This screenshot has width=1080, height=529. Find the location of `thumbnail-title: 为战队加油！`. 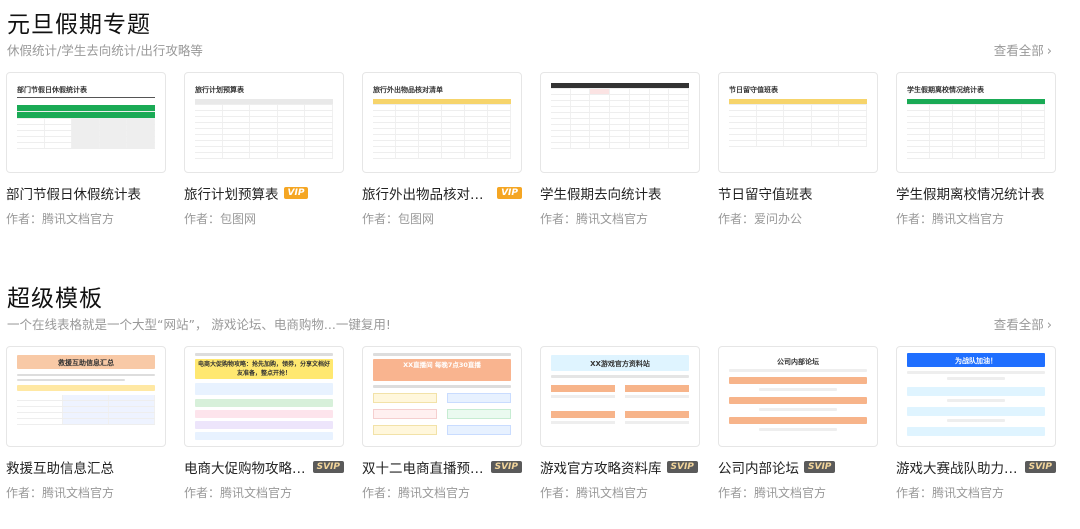

thumbnail-title: 为战队加油！ is located at coordinates (976, 361).